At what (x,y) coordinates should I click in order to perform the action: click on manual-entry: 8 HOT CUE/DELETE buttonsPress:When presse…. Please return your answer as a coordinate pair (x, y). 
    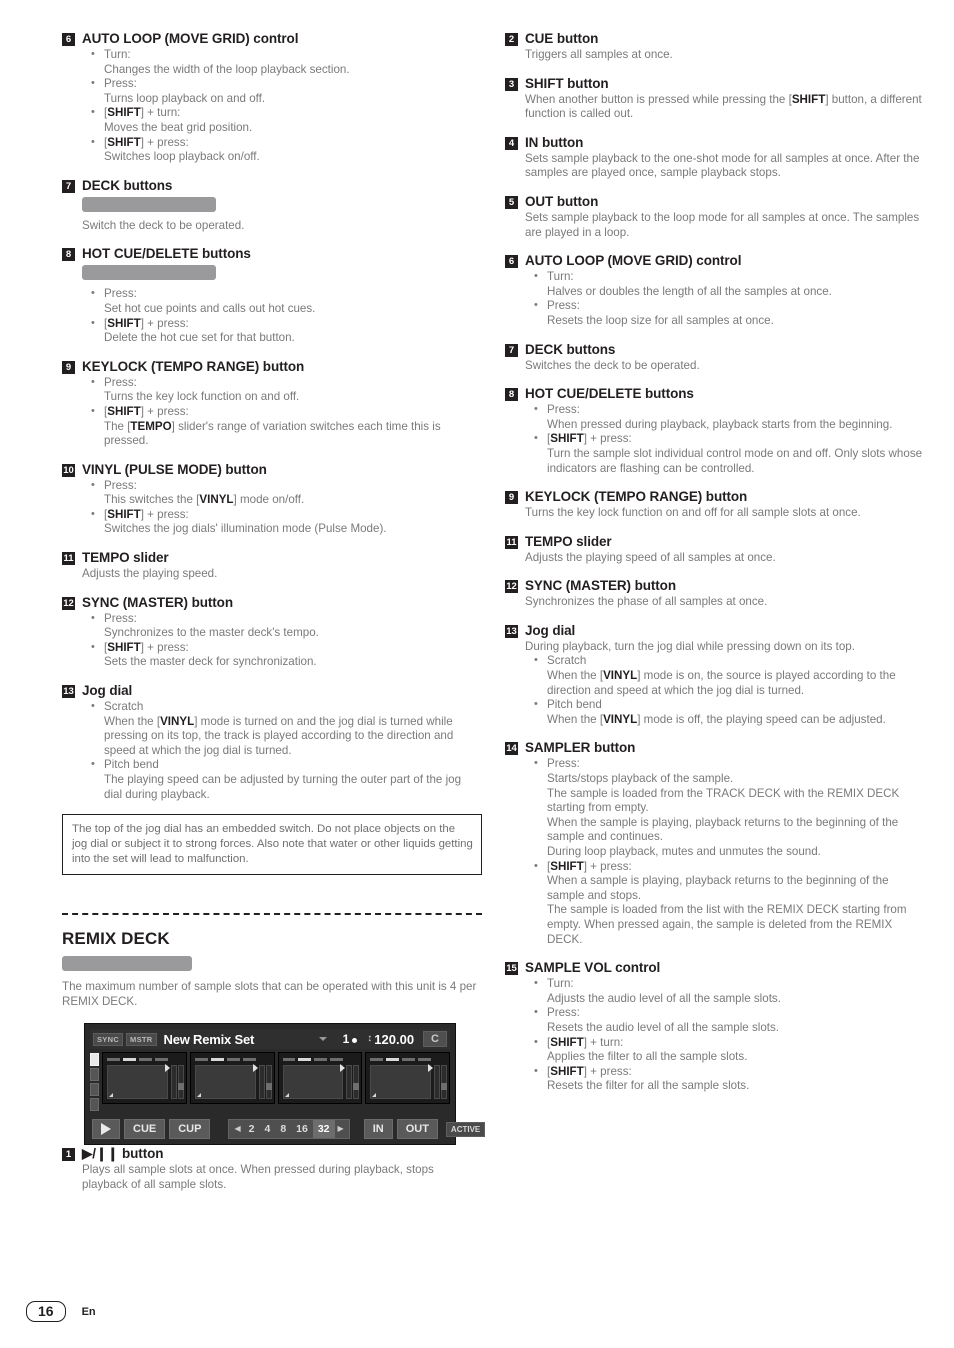
    Looking at the image, I should click on (715, 430).